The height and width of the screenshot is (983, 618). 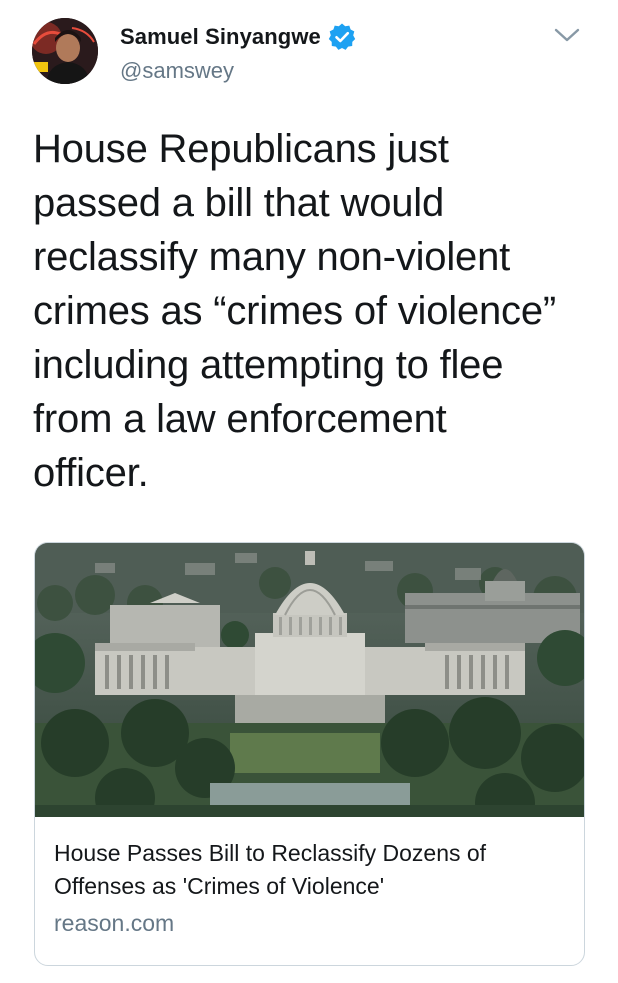 I want to click on tweet-header: Samuel Sinyangwe @samswey, so click(x=309, y=55).